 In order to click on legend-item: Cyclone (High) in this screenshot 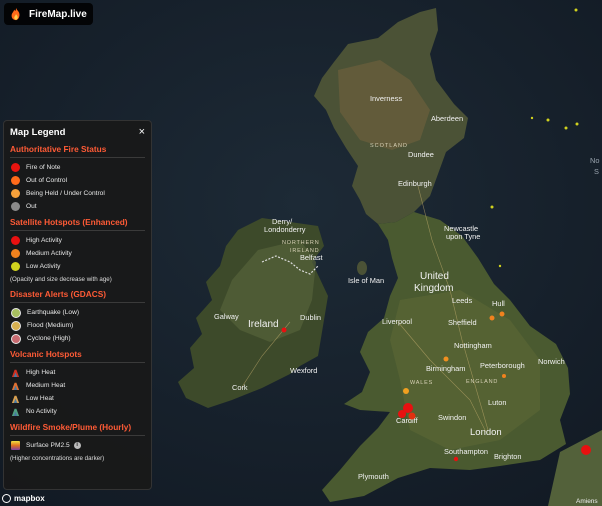, I will do `click(77, 338)`.